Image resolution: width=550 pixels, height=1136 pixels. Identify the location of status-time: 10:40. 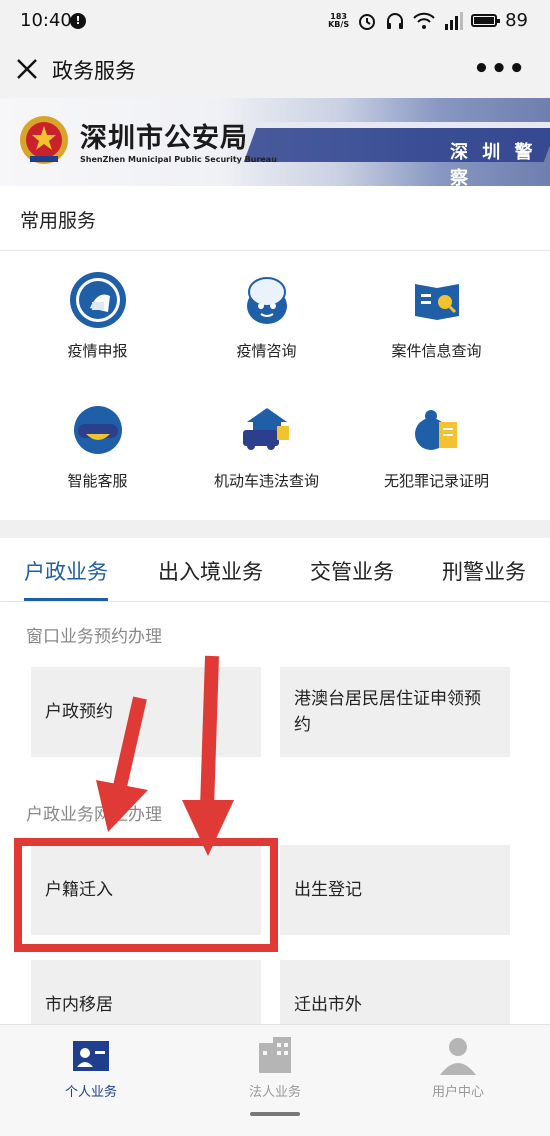
(46, 20).